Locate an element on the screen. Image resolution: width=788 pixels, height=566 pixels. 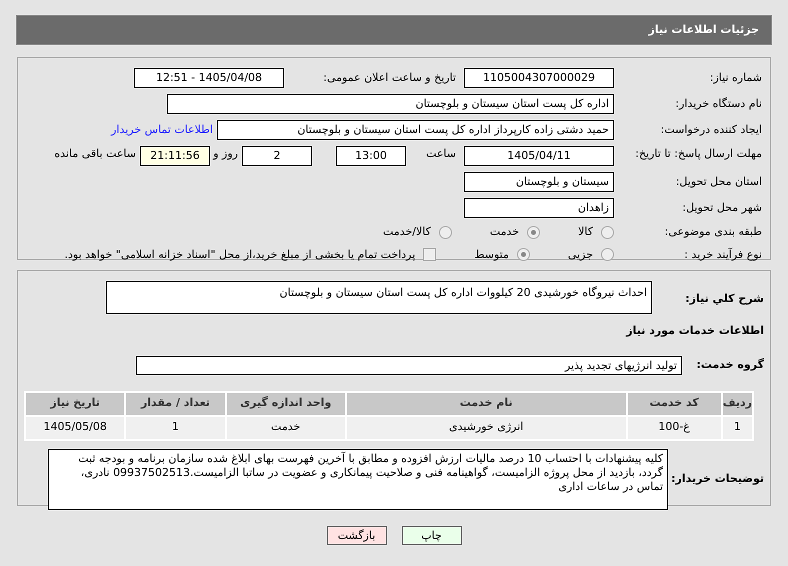
field-label: ساعت باقی مانده is located at coordinates (95, 154).